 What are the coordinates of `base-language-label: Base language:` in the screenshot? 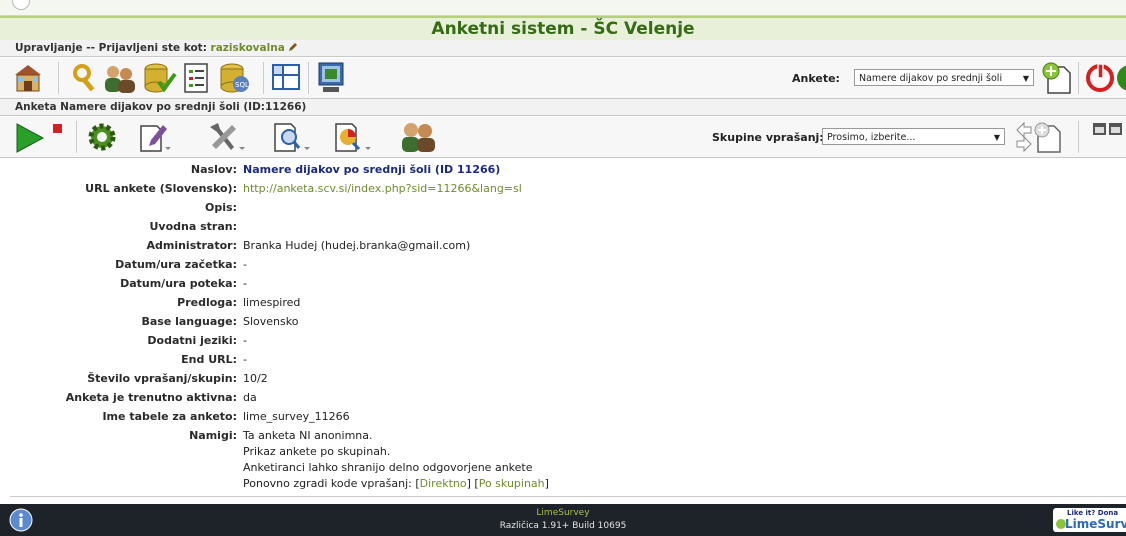 It's located at (189, 321).